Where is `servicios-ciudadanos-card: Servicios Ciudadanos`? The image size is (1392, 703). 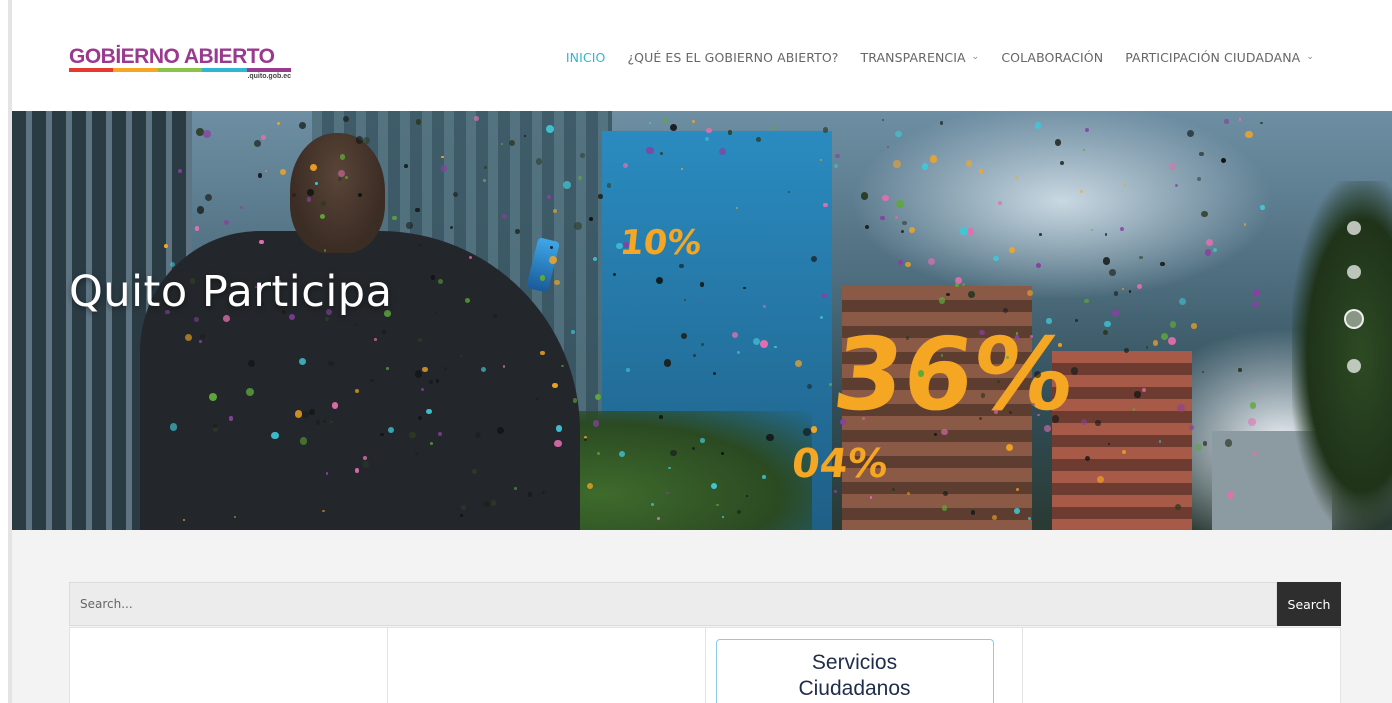
servicios-ciudadanos-card: Servicios Ciudadanos is located at coordinates (854, 671).